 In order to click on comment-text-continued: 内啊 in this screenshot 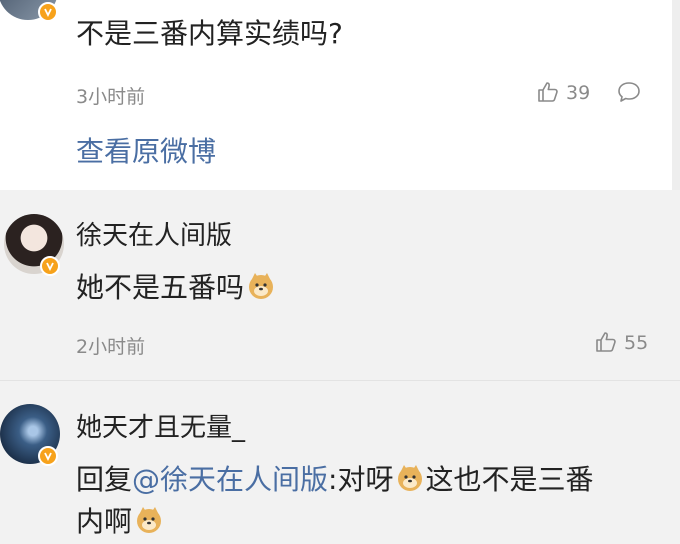, I will do `click(120, 522)`.